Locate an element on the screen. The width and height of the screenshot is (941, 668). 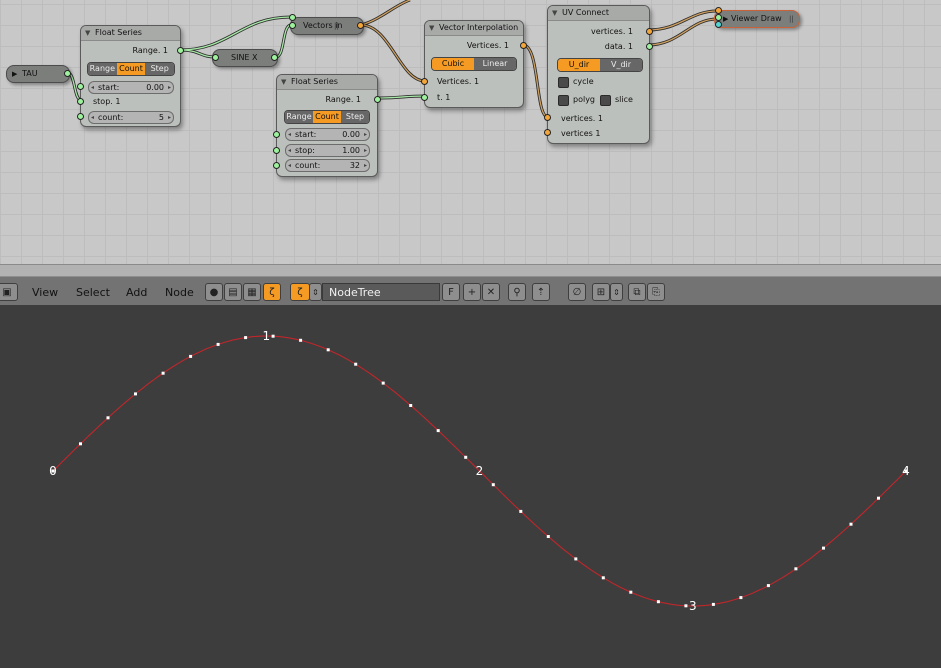
compositing-icon: ▦ is located at coordinates (252, 292).